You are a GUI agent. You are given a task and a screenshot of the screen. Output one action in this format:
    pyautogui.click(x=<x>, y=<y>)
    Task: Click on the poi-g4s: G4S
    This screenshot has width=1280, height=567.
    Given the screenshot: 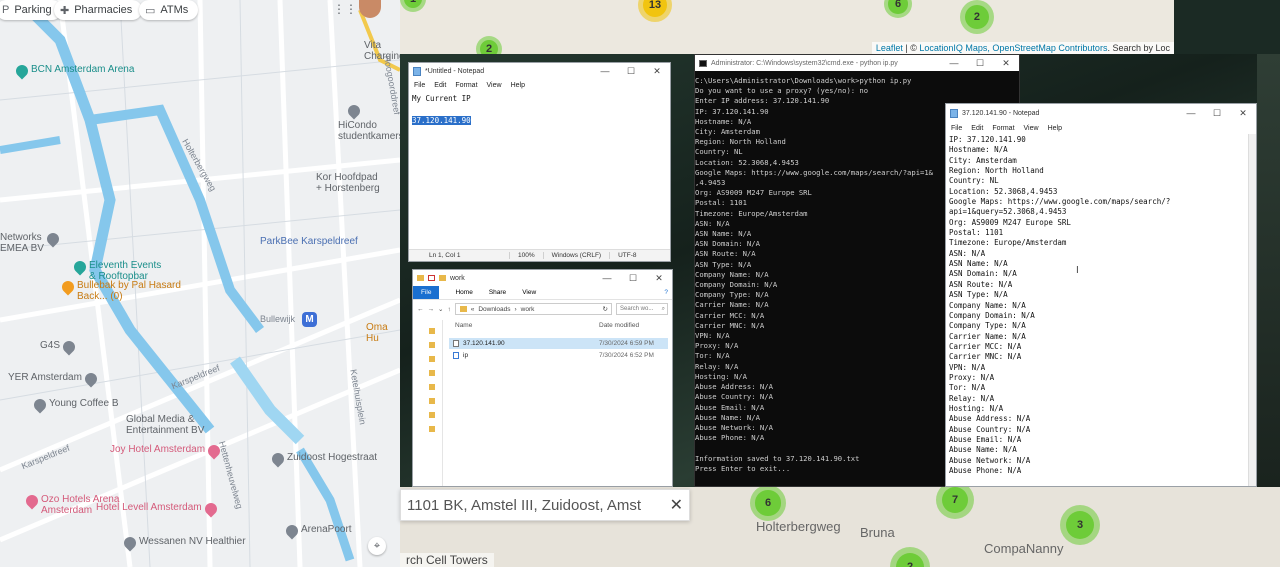 What is the action you would take?
    pyautogui.click(x=59, y=347)
    